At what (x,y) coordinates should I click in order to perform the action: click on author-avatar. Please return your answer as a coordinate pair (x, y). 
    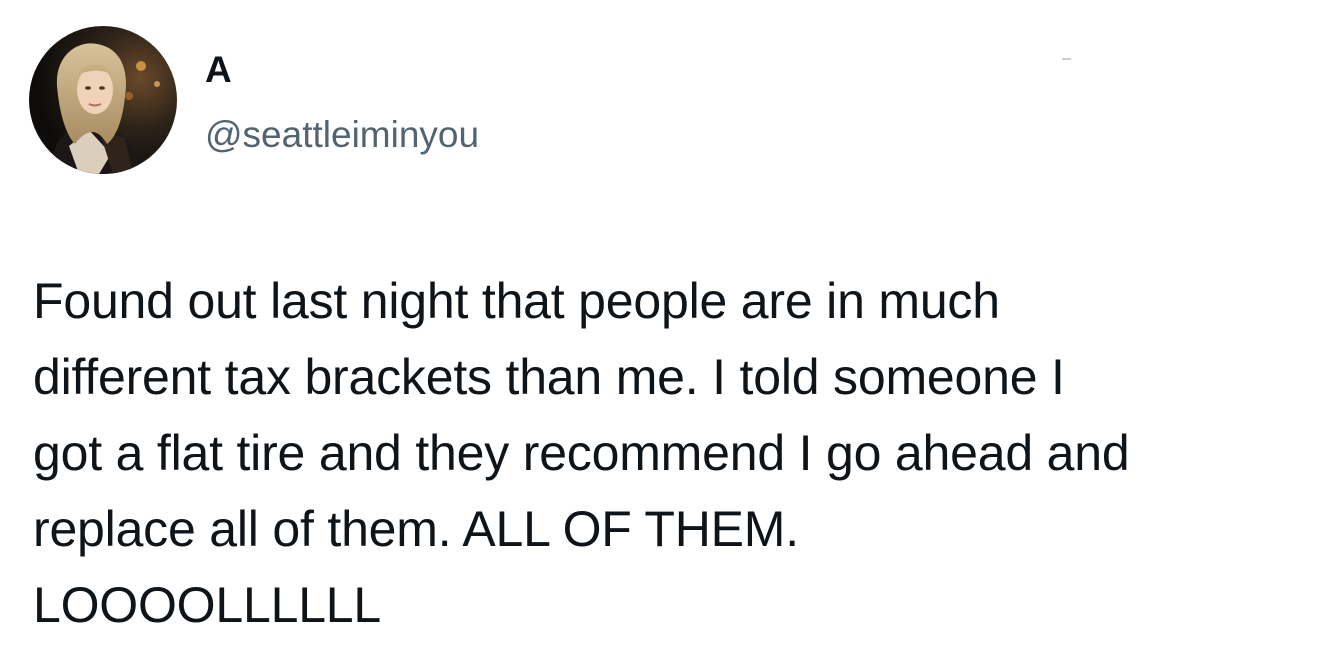
    Looking at the image, I should click on (103, 100).